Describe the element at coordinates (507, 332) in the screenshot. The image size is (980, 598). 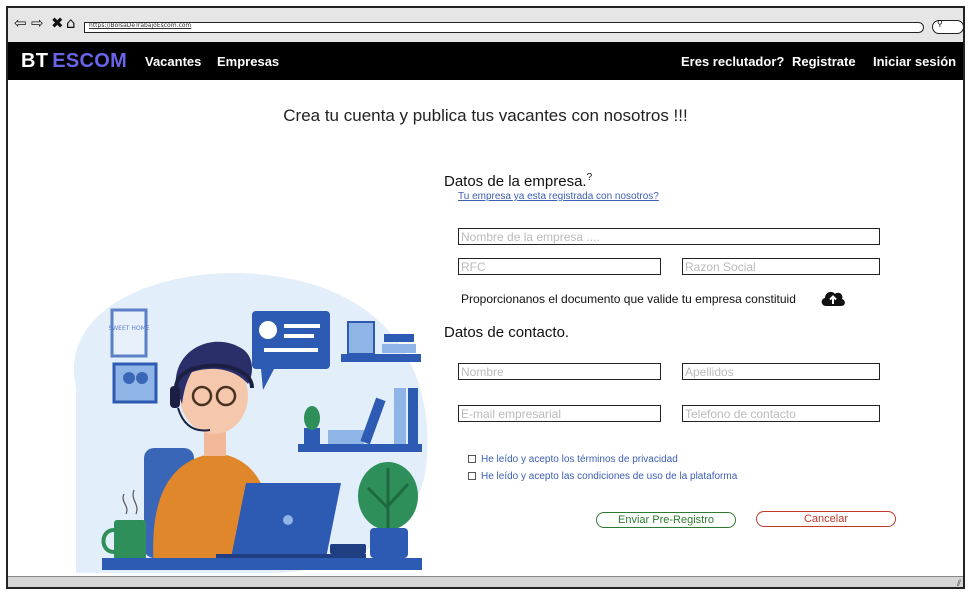
I see `contact-section-title: Datos de contacto.` at that location.